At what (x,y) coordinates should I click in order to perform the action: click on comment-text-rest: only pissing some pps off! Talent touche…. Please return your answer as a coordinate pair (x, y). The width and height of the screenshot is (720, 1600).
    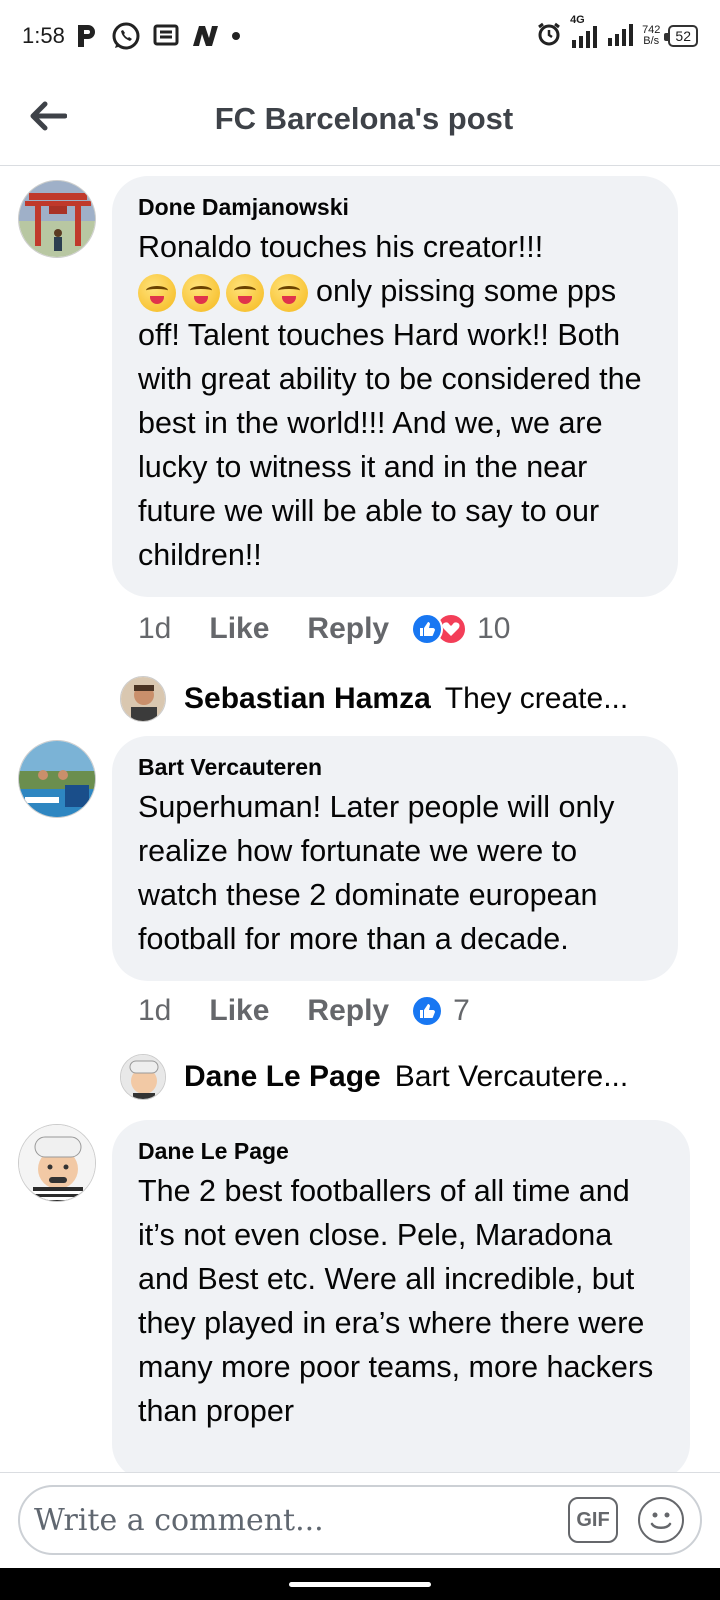
    Looking at the image, I should click on (390, 423).